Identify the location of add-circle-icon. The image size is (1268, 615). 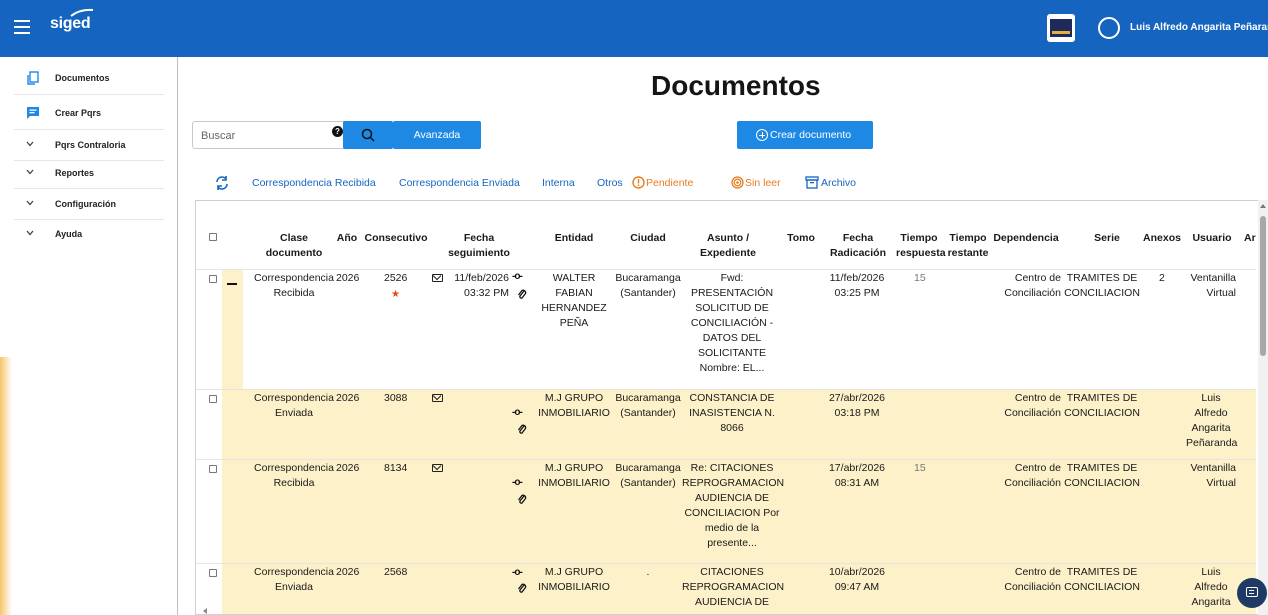
(762, 135).